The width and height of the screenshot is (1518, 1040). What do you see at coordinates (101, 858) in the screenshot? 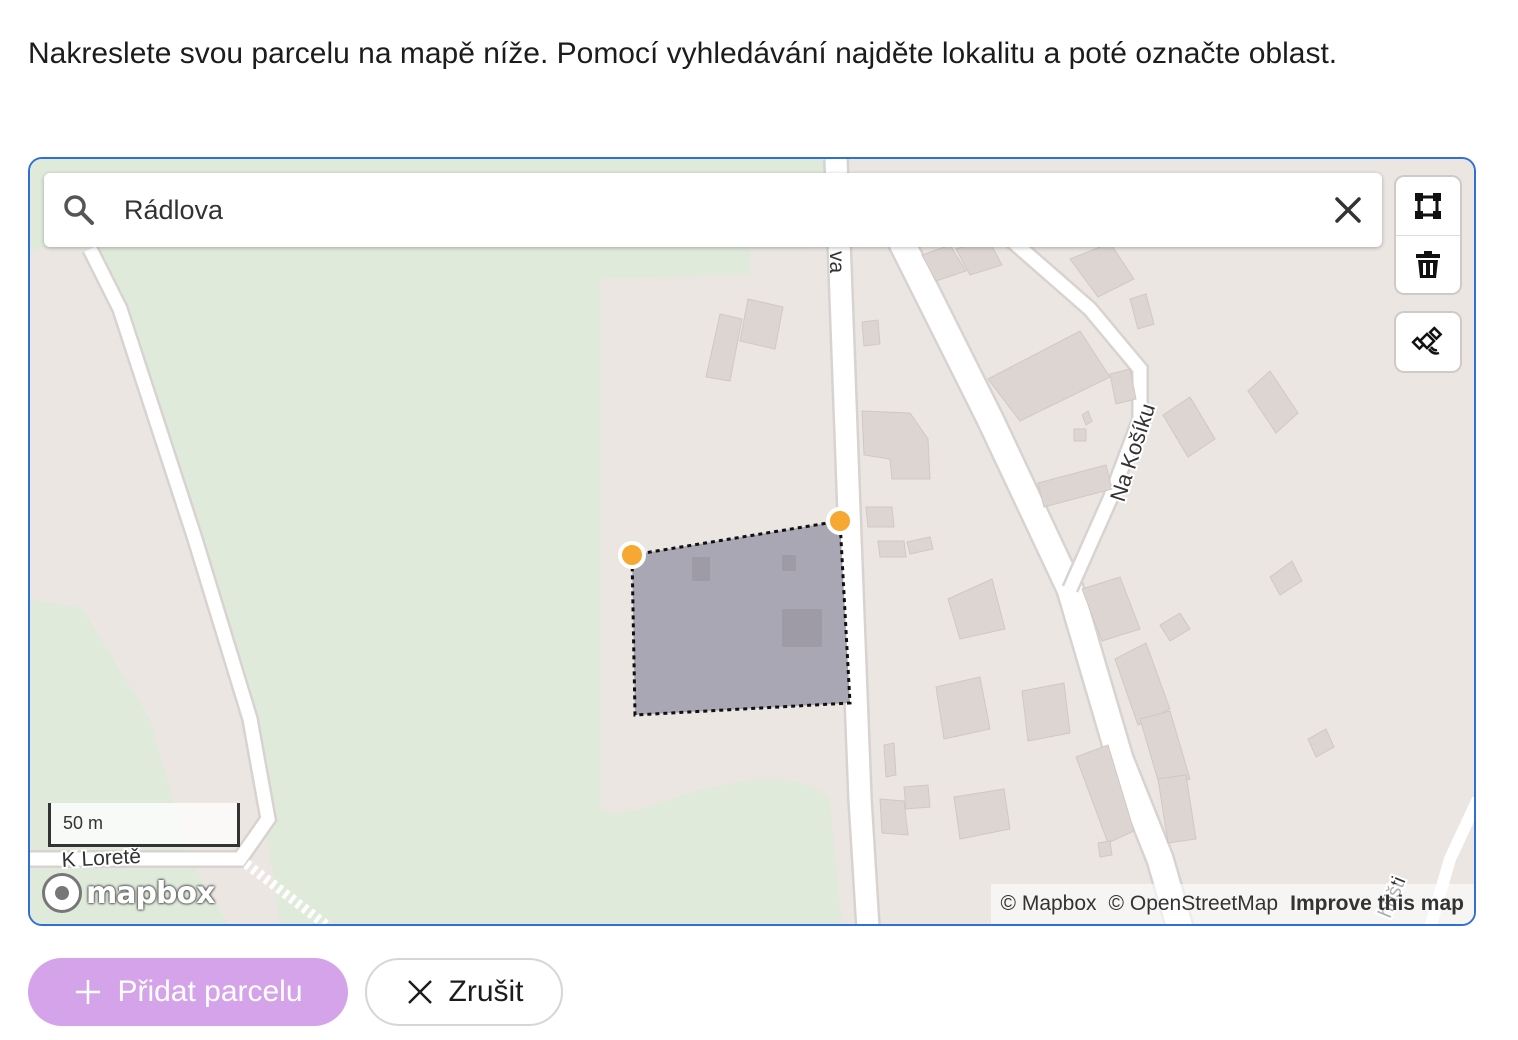
I see `street-label-k-lorete: K Loretě` at bounding box center [101, 858].